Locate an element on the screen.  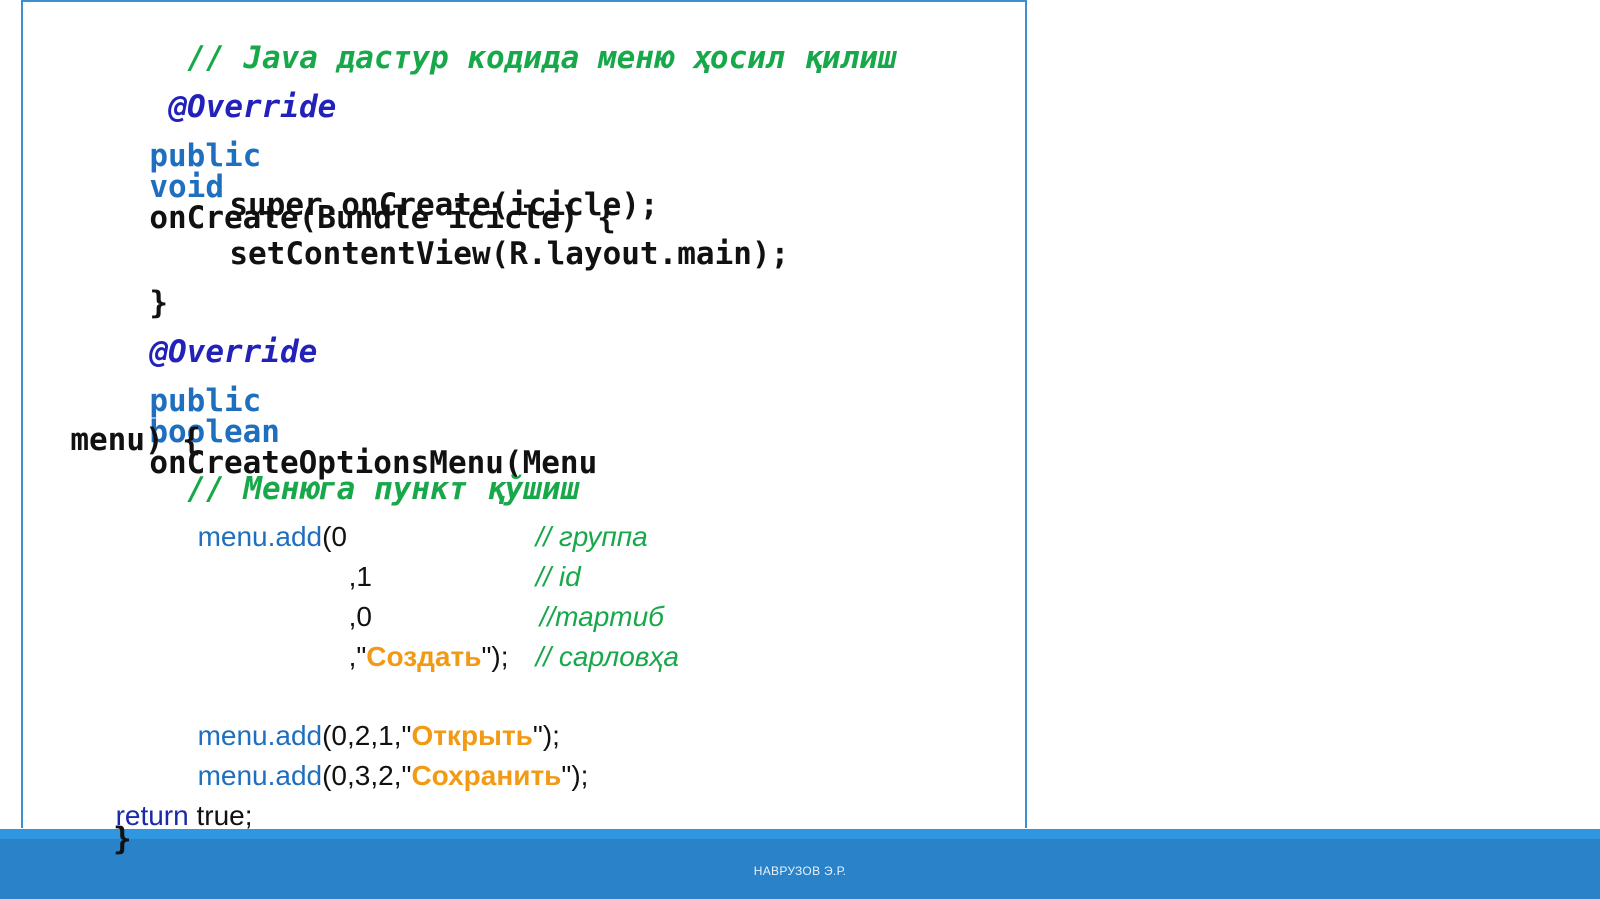
code-line-14: ,"Создать"); is located at coordinates (421, 643).